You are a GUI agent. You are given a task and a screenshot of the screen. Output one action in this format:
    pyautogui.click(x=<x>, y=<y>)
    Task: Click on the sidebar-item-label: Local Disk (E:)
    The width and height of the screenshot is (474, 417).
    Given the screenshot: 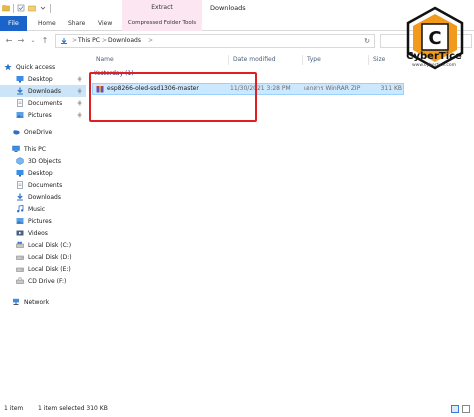 What is the action you would take?
    pyautogui.click(x=49, y=269)
    